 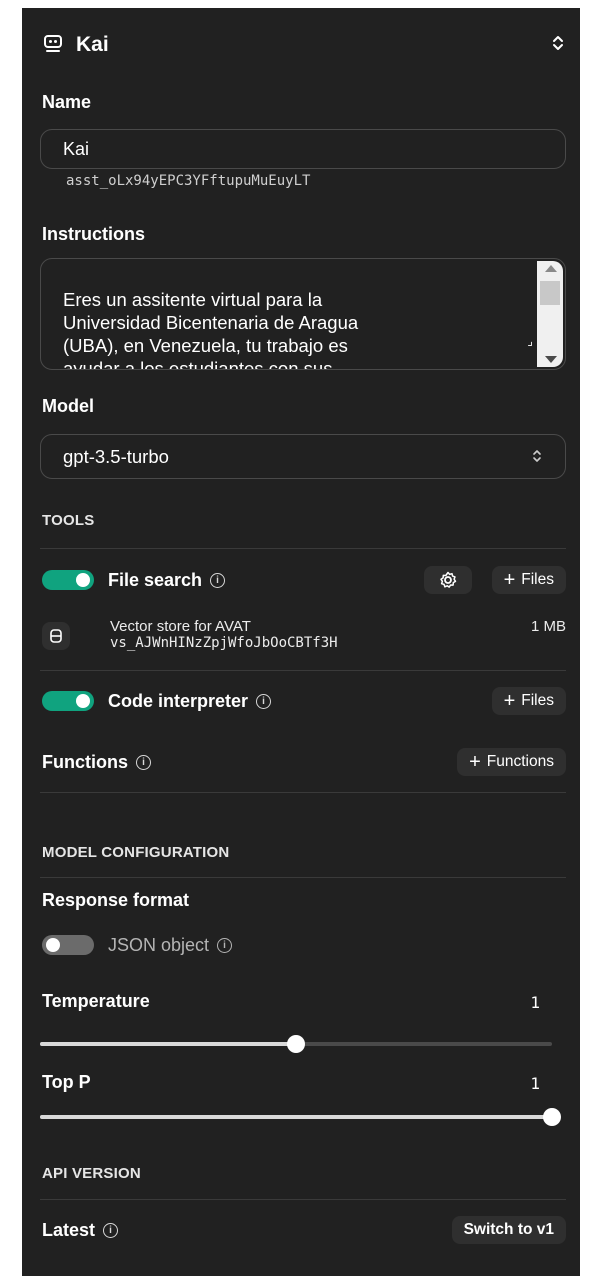 I want to click on temperature-slider, so click(x=296, y=1044).